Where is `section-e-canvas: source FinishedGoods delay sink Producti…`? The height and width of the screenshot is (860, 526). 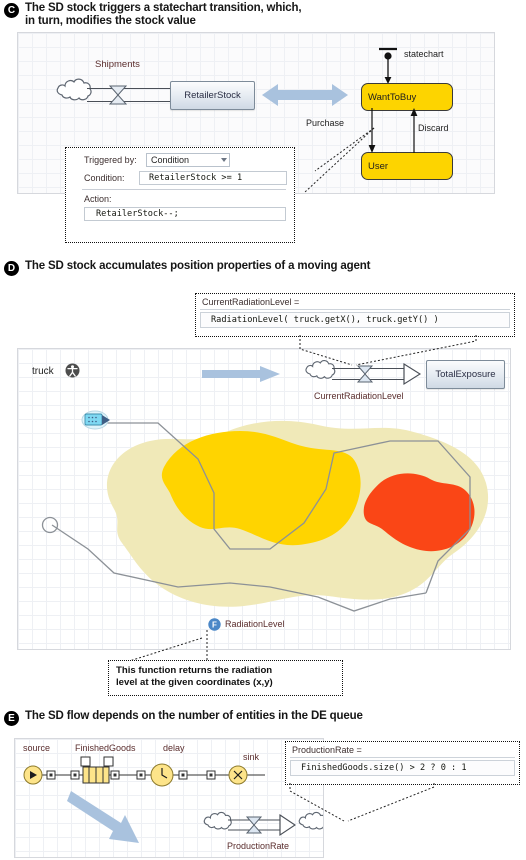 section-e-canvas: source FinishedGoods delay sink Producti… is located at coordinates (169, 798).